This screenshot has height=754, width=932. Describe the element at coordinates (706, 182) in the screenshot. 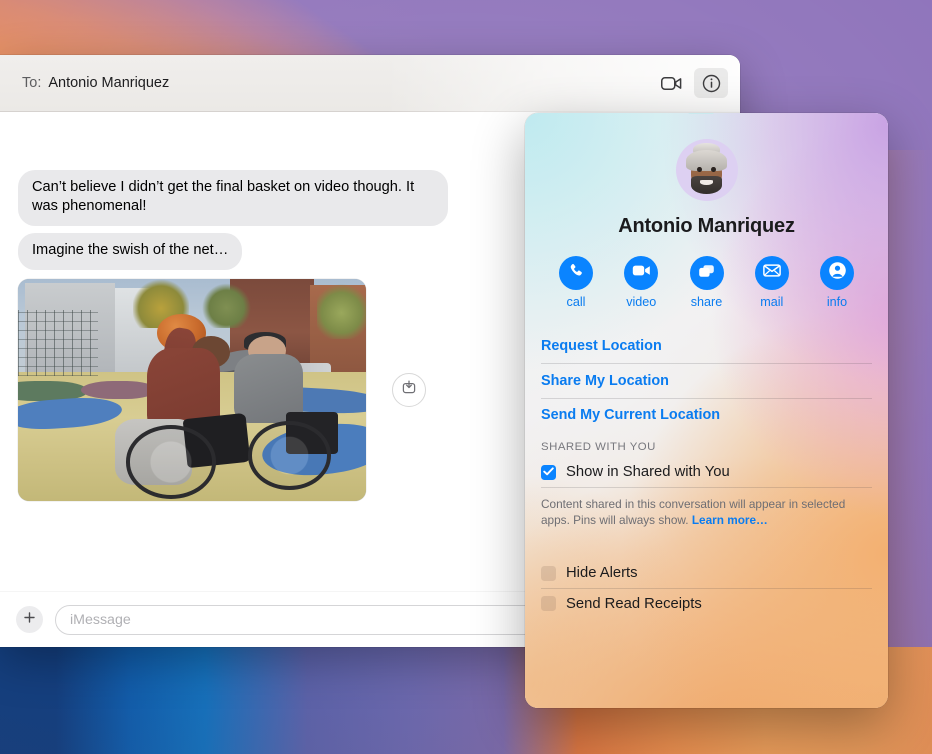

I see `memoji-mouth` at that location.